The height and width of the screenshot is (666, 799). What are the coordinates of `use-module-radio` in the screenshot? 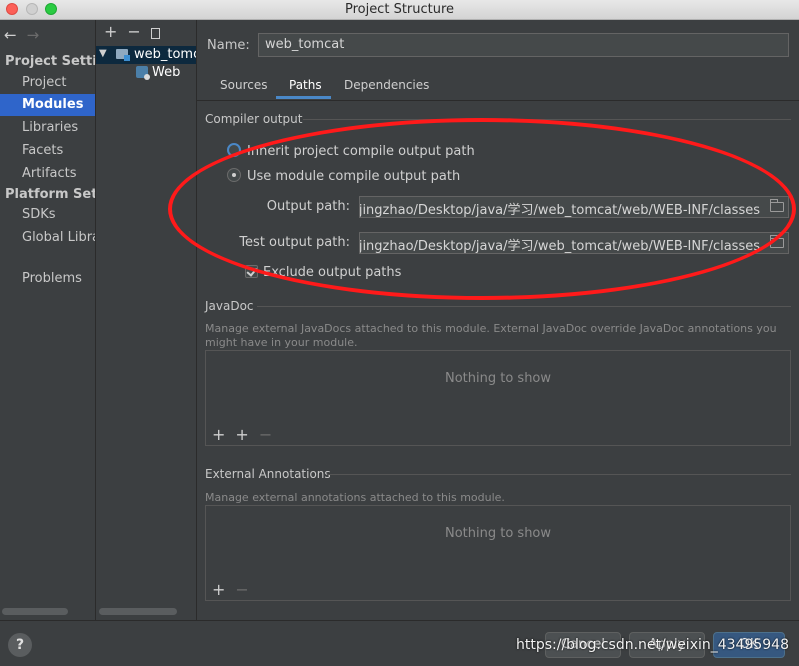 It's located at (234, 175).